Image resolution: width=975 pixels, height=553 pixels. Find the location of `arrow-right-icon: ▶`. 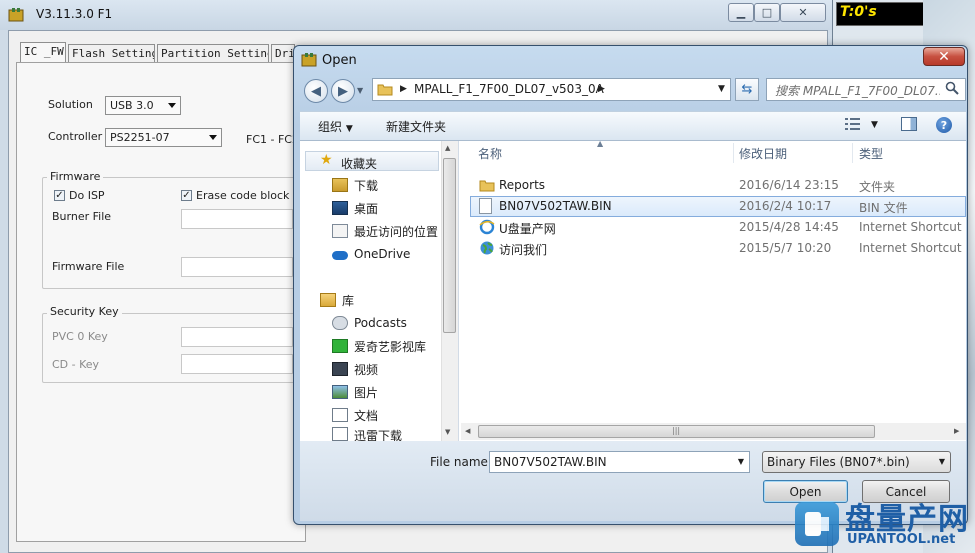

arrow-right-icon: ▶ is located at coordinates (343, 91).